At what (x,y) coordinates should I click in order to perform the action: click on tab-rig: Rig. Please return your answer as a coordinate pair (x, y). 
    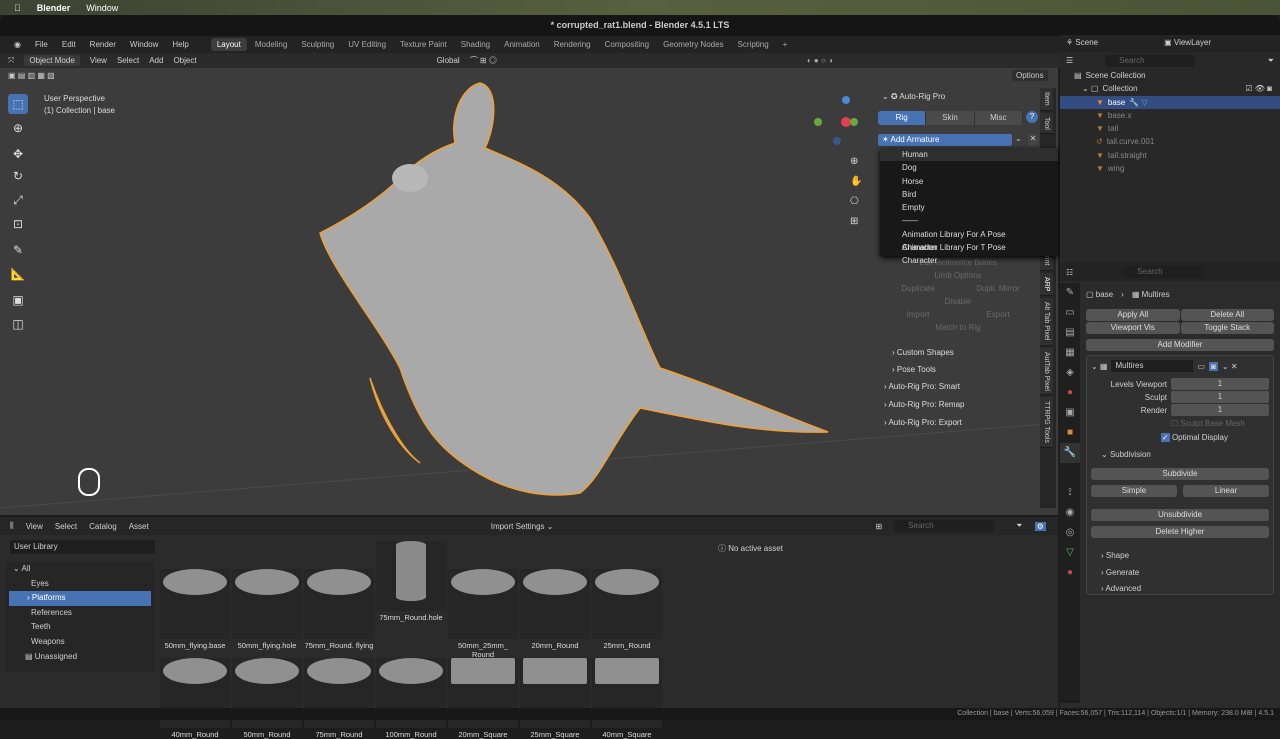
    Looking at the image, I should click on (902, 118).